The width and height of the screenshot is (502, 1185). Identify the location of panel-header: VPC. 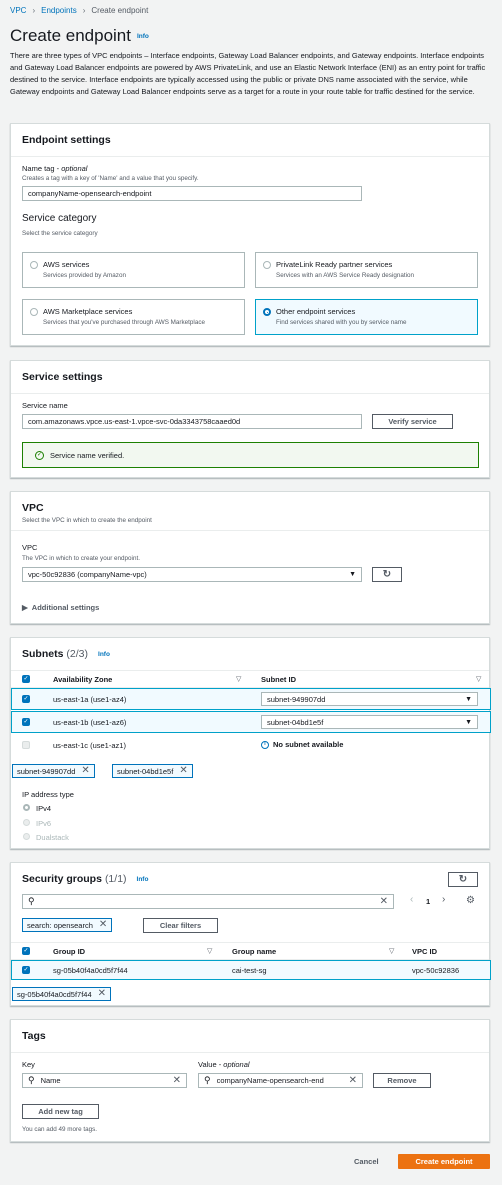
(33, 508).